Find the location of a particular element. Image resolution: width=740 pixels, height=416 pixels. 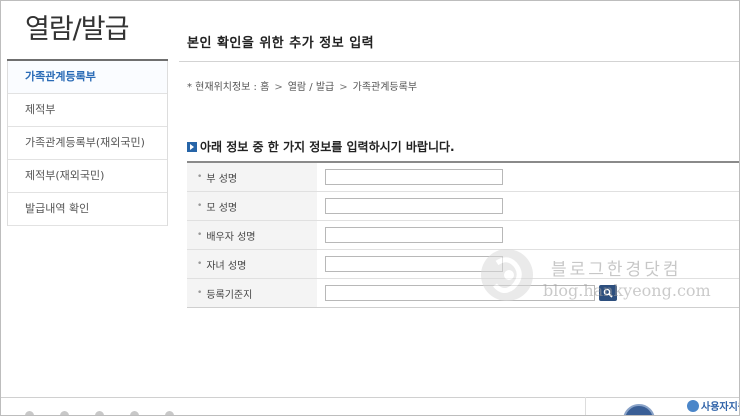

label-spouse-name: 배우자 성명 is located at coordinates (231, 237).